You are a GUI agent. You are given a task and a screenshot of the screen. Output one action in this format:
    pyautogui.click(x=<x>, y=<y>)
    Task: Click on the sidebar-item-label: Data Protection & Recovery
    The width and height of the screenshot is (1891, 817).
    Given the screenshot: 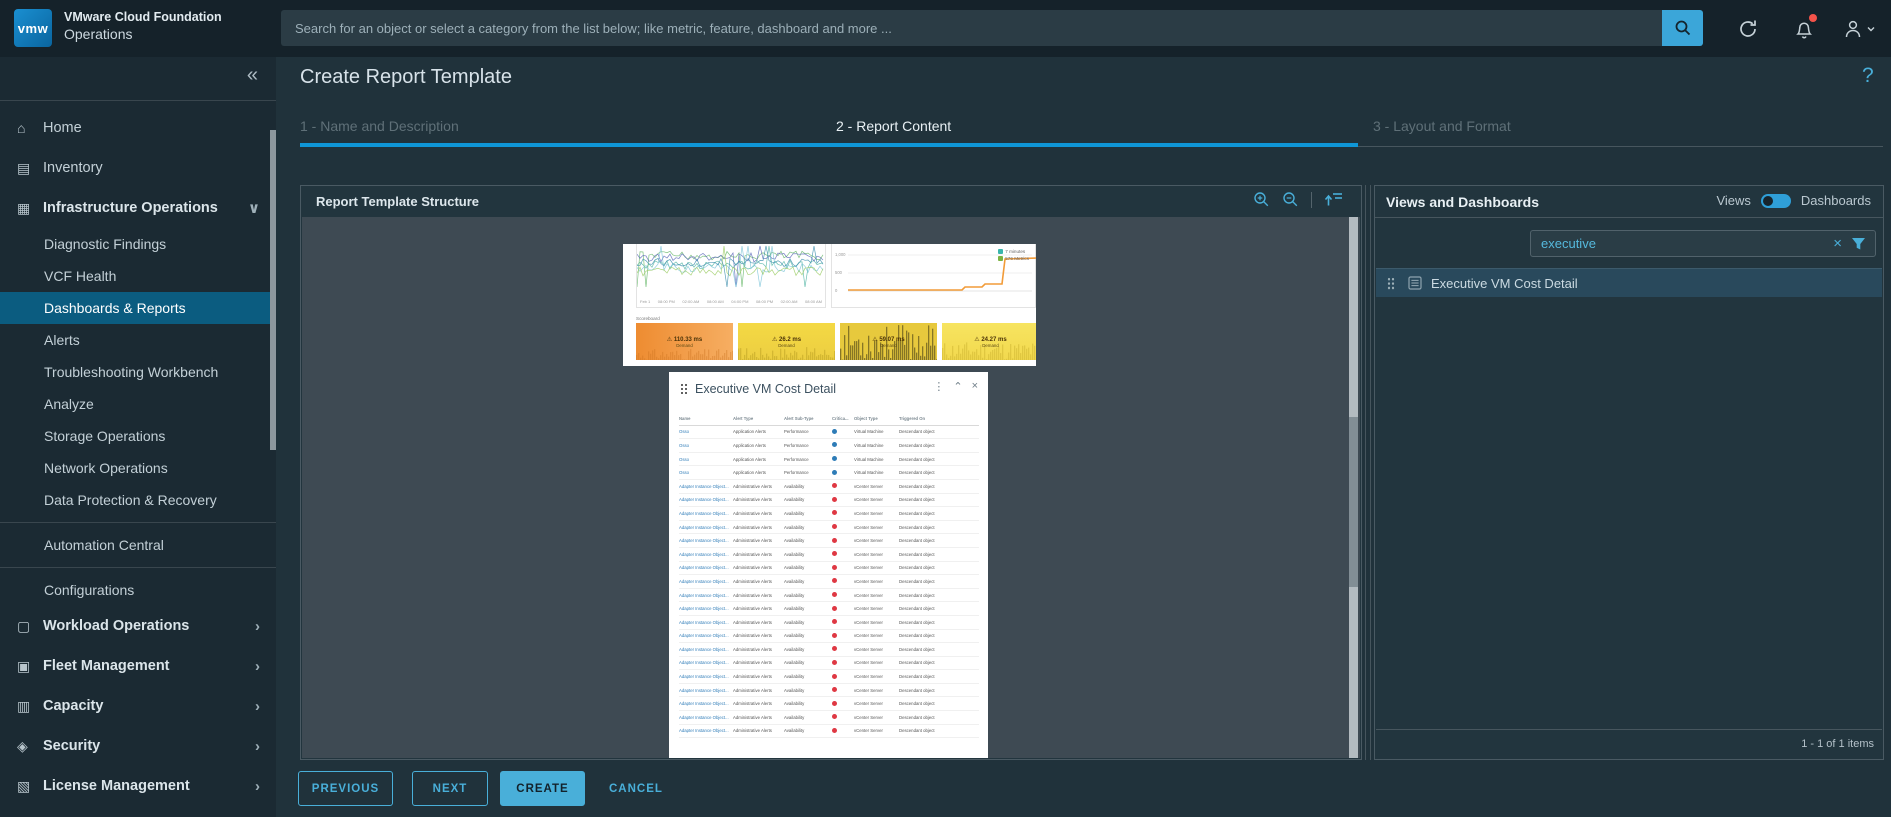 What is the action you would take?
    pyautogui.click(x=130, y=500)
    